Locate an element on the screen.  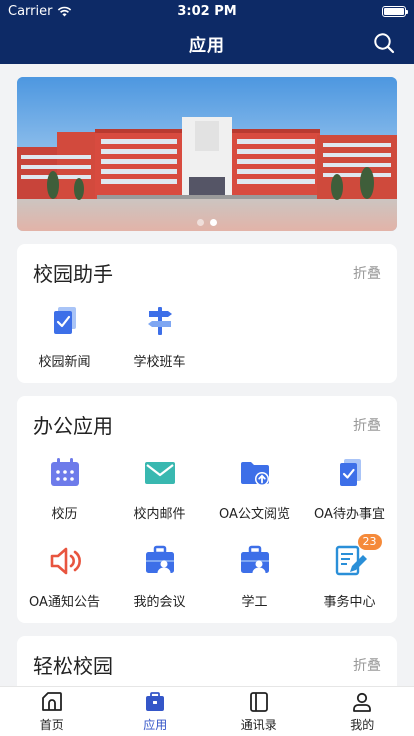
app-label: 学工 is located at coordinates (254, 602).